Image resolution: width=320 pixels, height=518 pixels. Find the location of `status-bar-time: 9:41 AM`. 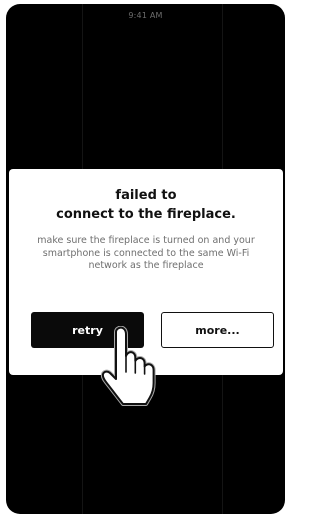

status-bar-time: 9:41 AM is located at coordinates (145, 15).